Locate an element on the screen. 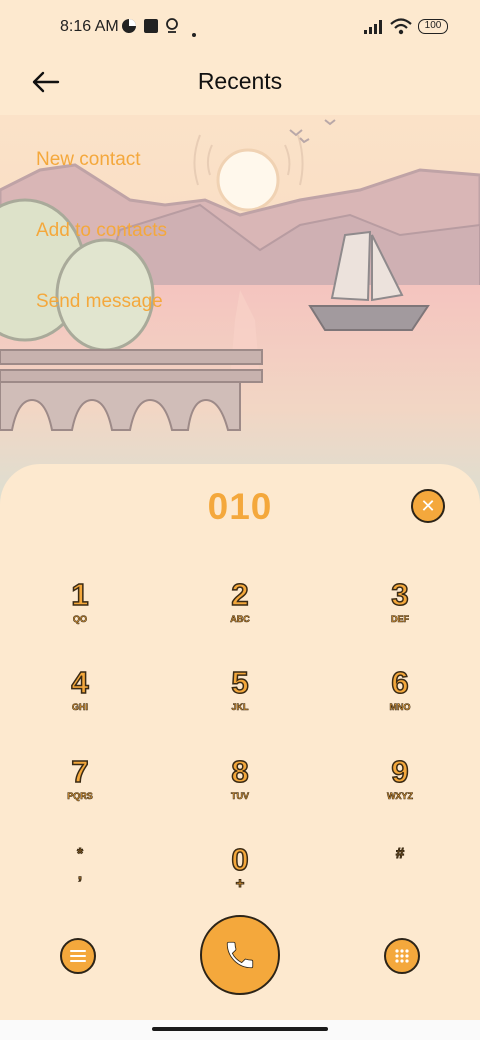 This screenshot has width=480, height=1040. key-8: 8 TUV is located at coordinates (240, 794).